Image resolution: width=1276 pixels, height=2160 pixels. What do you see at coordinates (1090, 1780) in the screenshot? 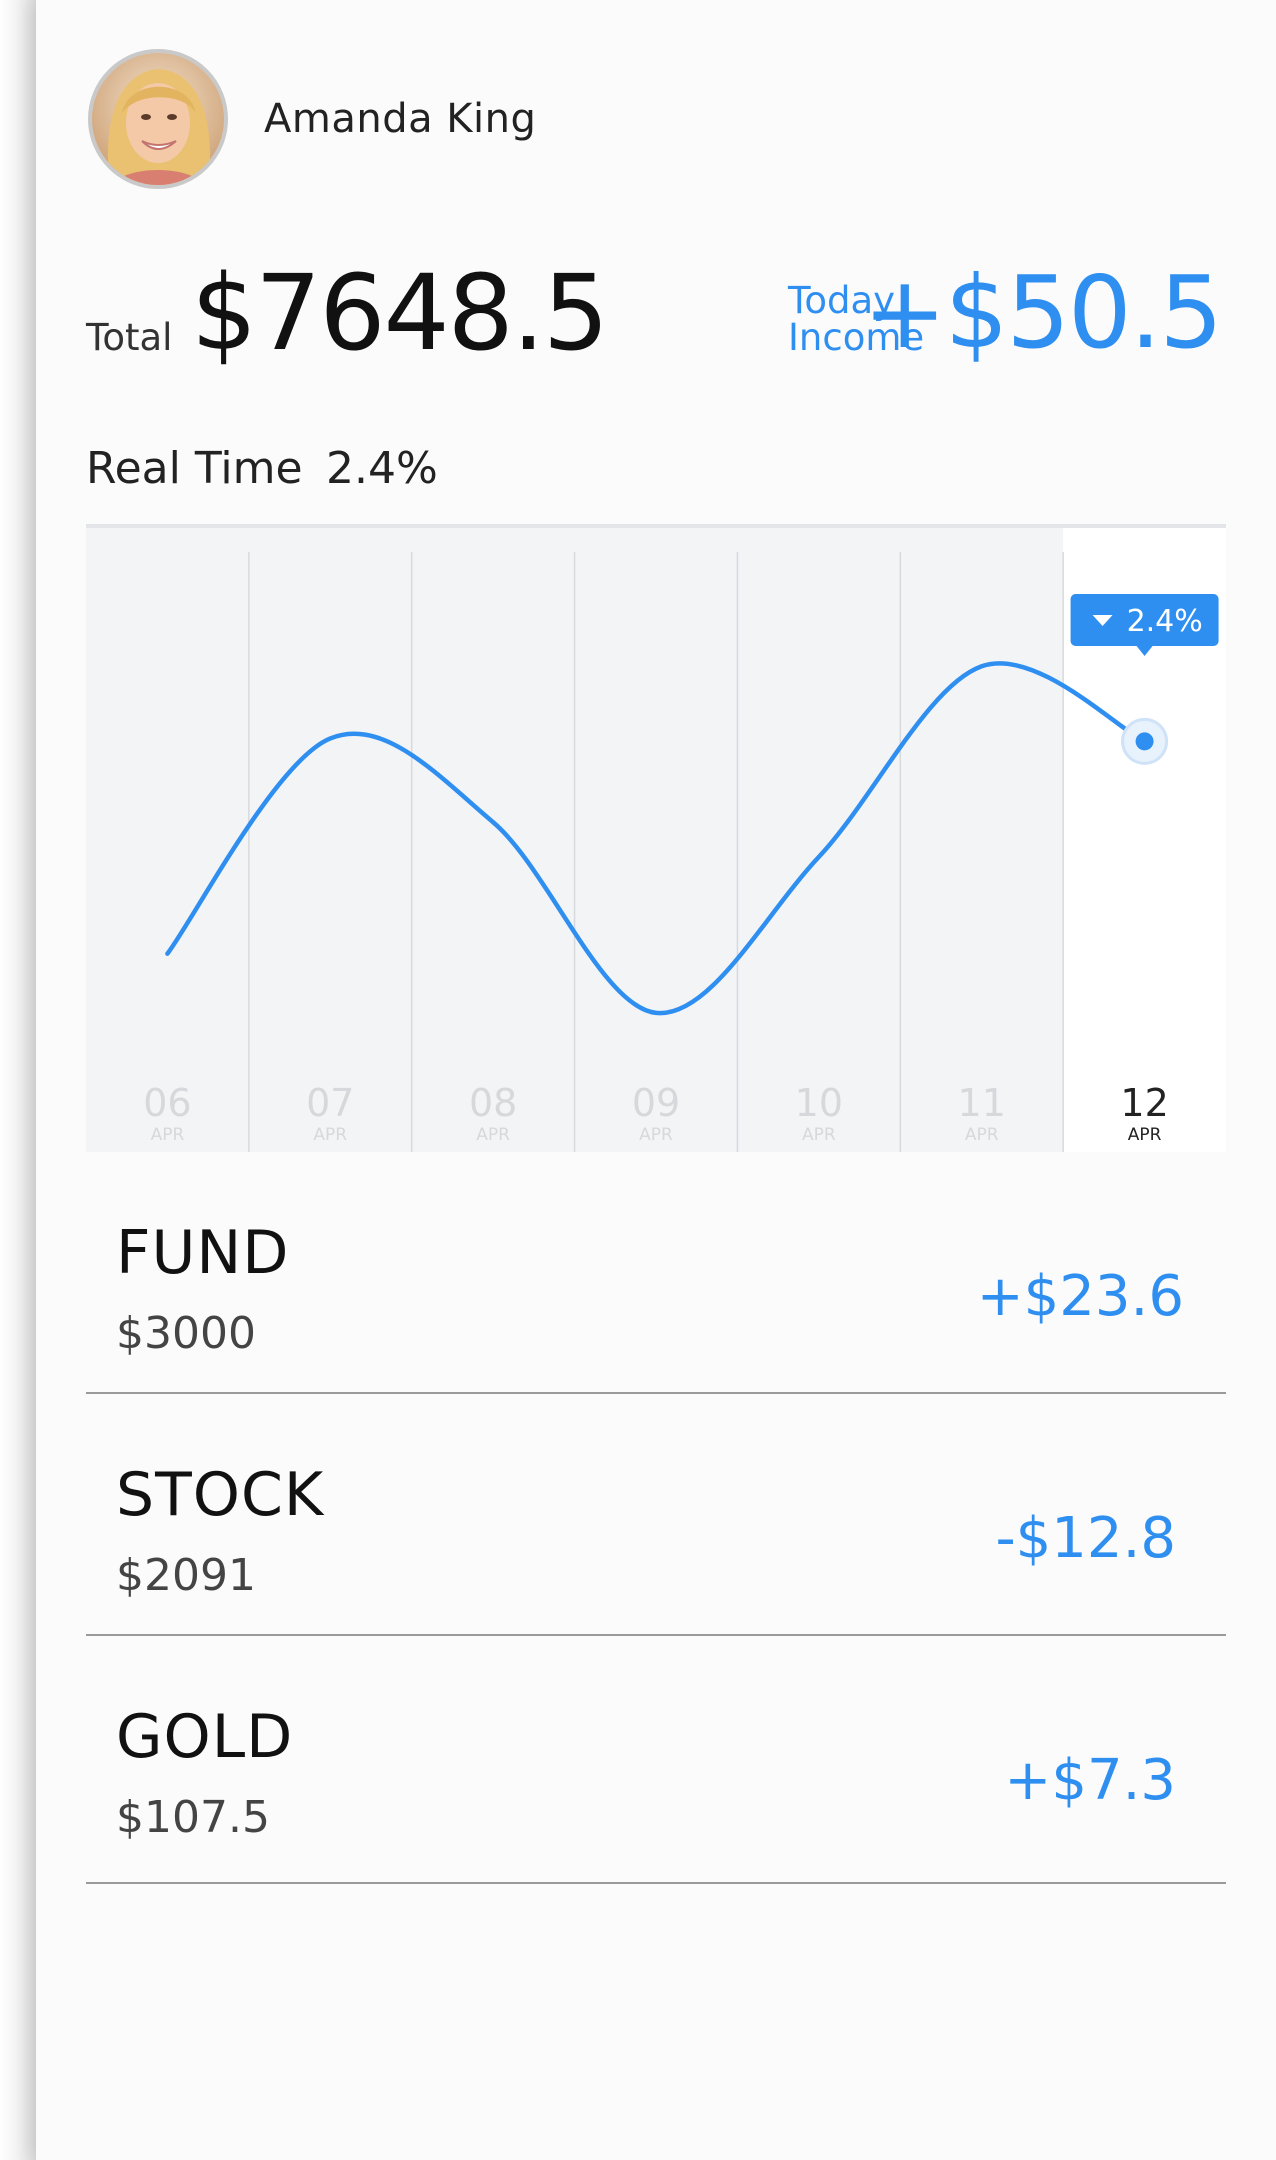
I see `holding-change: +$7.3` at bounding box center [1090, 1780].